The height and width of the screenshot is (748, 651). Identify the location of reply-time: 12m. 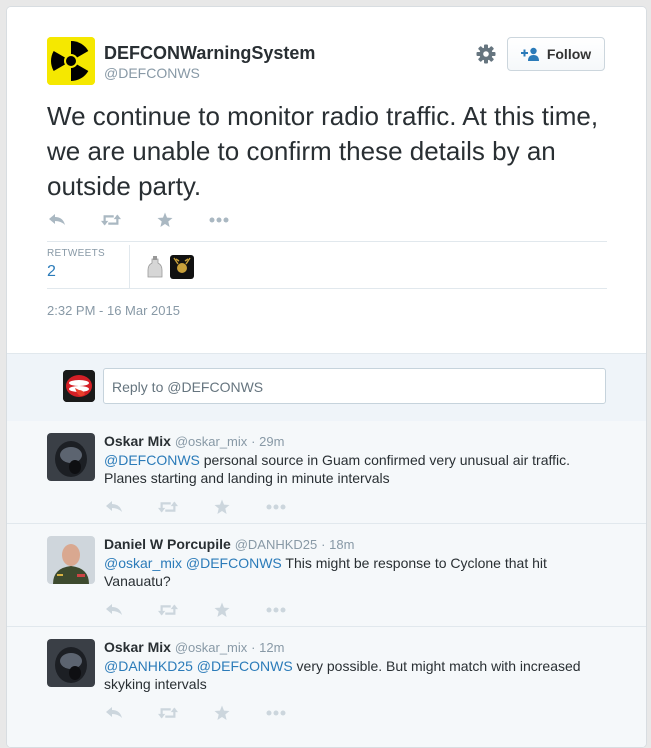
(271, 647).